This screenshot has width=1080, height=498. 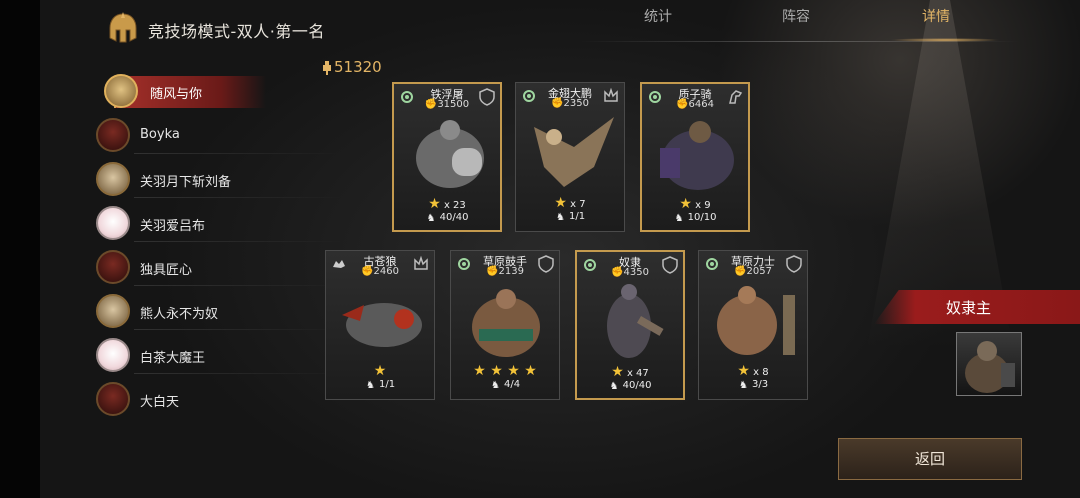 I want to click on player-name: Boyka, so click(x=160, y=134).